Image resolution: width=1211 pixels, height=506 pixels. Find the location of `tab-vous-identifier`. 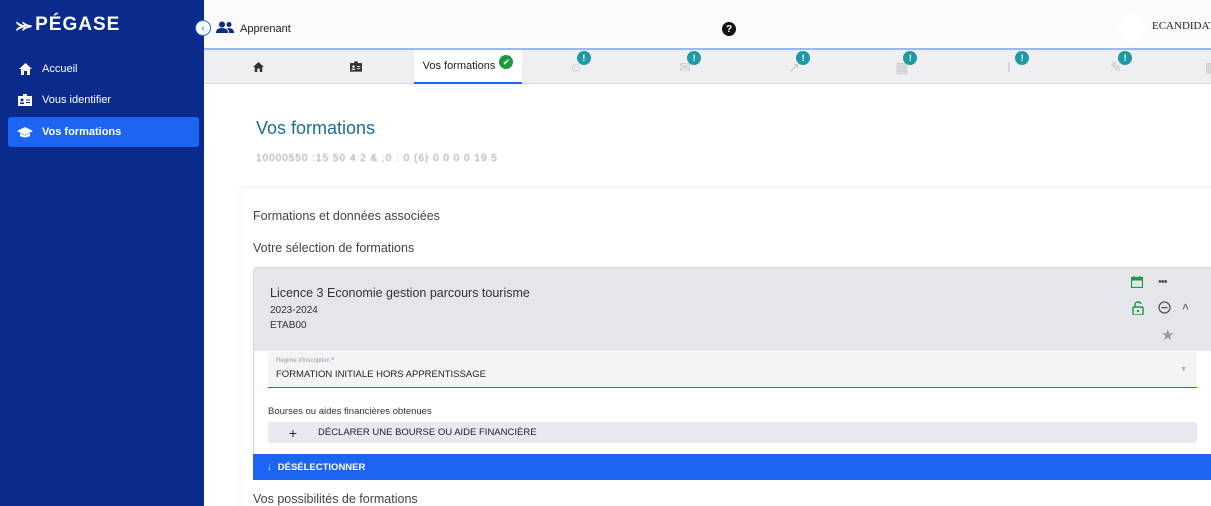

tab-vous-identifier is located at coordinates (356, 67).